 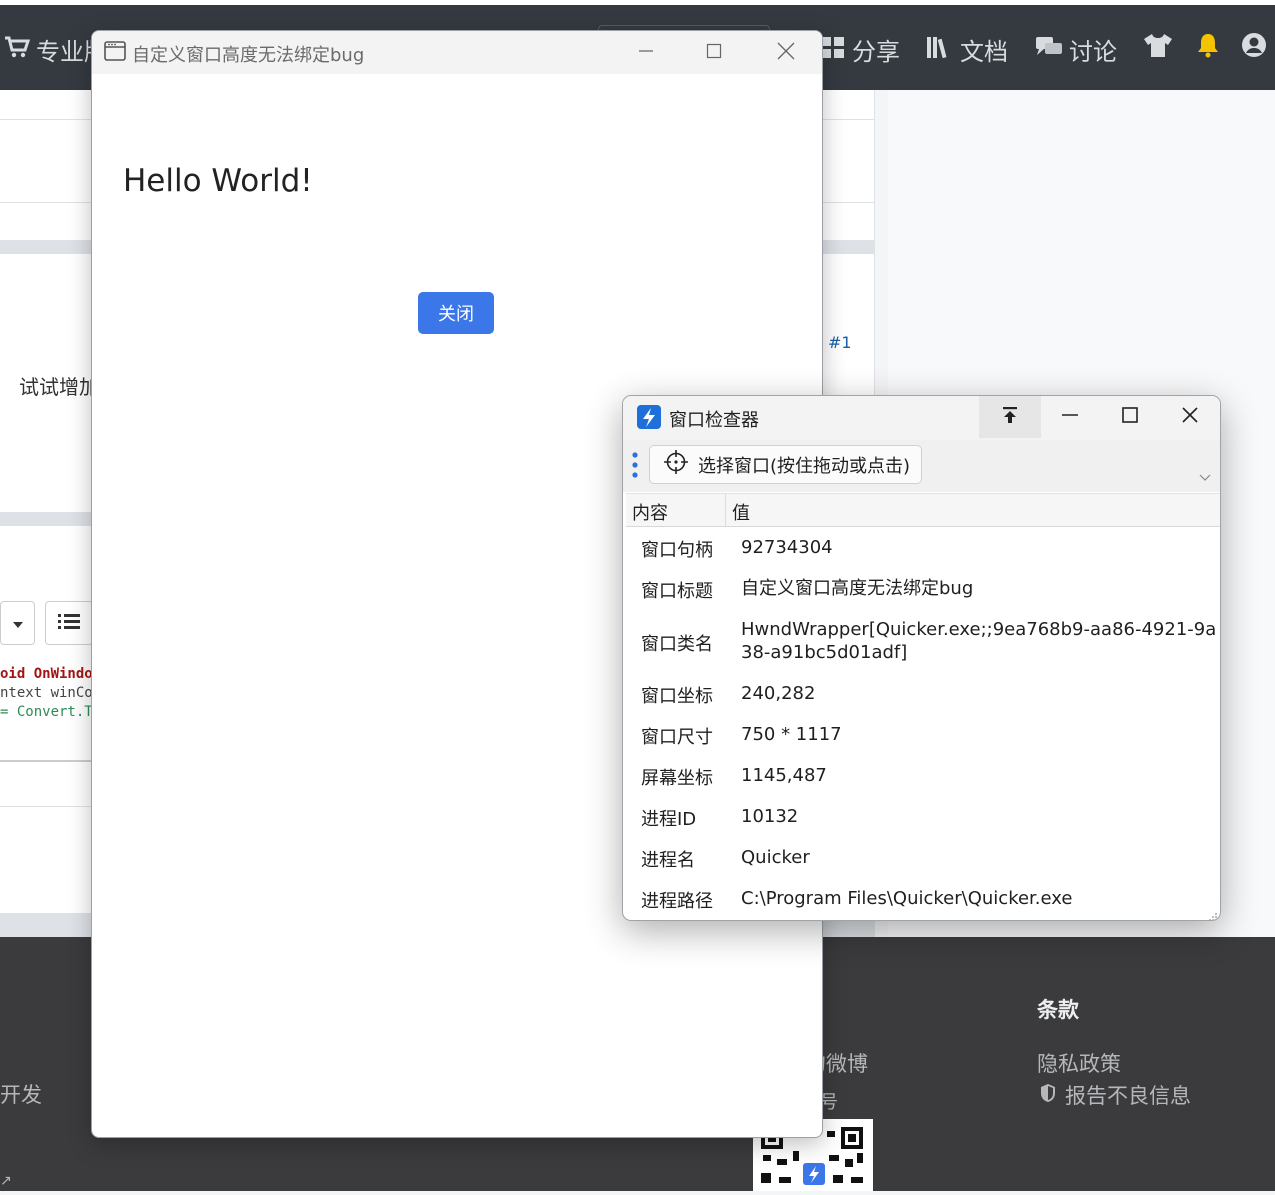 I want to click on nav-docs: 文档, so click(x=967, y=49).